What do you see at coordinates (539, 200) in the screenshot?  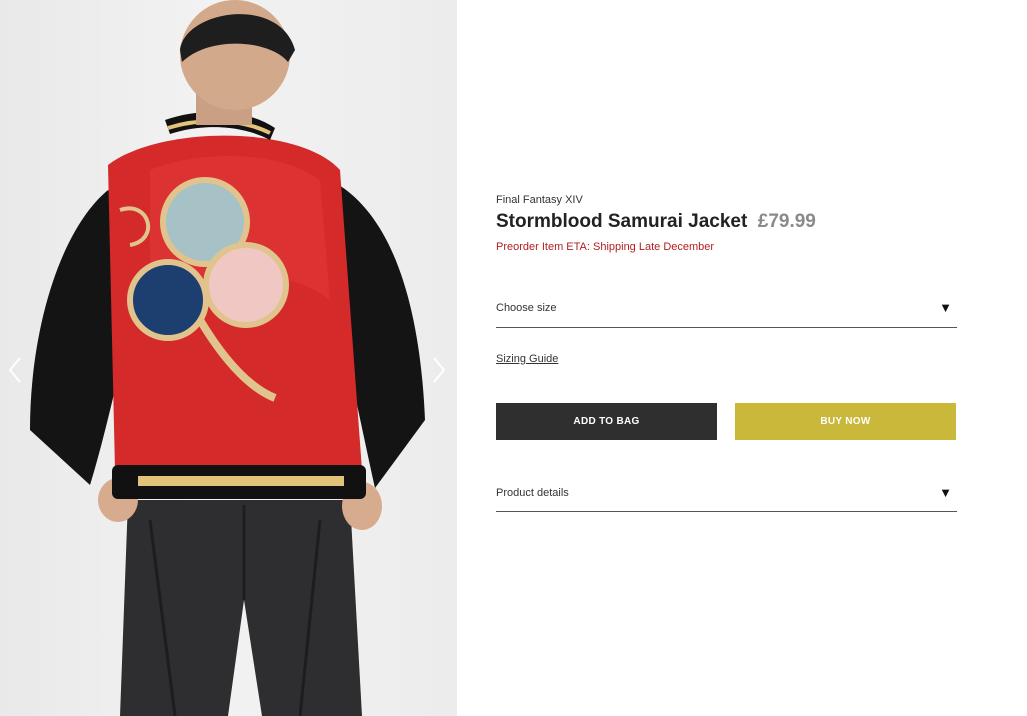 I see `product-brand: Final Fantasy XIV` at bounding box center [539, 200].